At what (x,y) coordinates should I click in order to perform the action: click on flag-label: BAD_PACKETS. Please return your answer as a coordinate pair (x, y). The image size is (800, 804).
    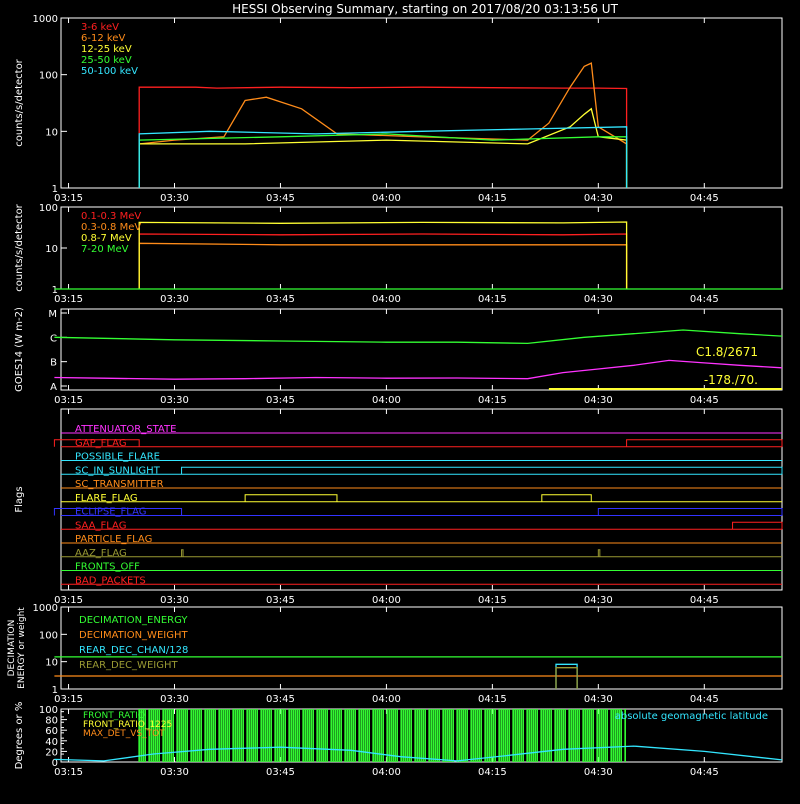
    Looking at the image, I should click on (110, 580).